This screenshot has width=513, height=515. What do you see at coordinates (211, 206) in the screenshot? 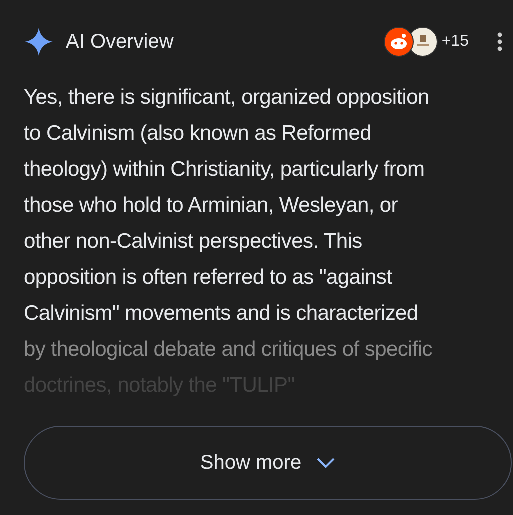
I see `overview-text-line: those who hold to Arminian, Wesleyan, or` at bounding box center [211, 206].